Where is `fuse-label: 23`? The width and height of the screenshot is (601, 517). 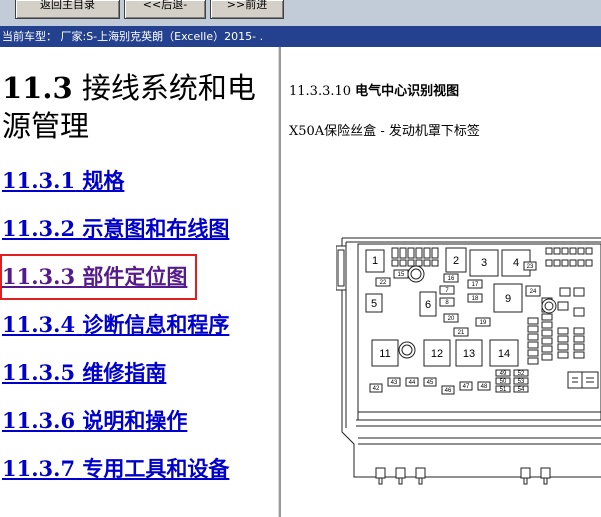
fuse-label: 23 is located at coordinates (530, 267).